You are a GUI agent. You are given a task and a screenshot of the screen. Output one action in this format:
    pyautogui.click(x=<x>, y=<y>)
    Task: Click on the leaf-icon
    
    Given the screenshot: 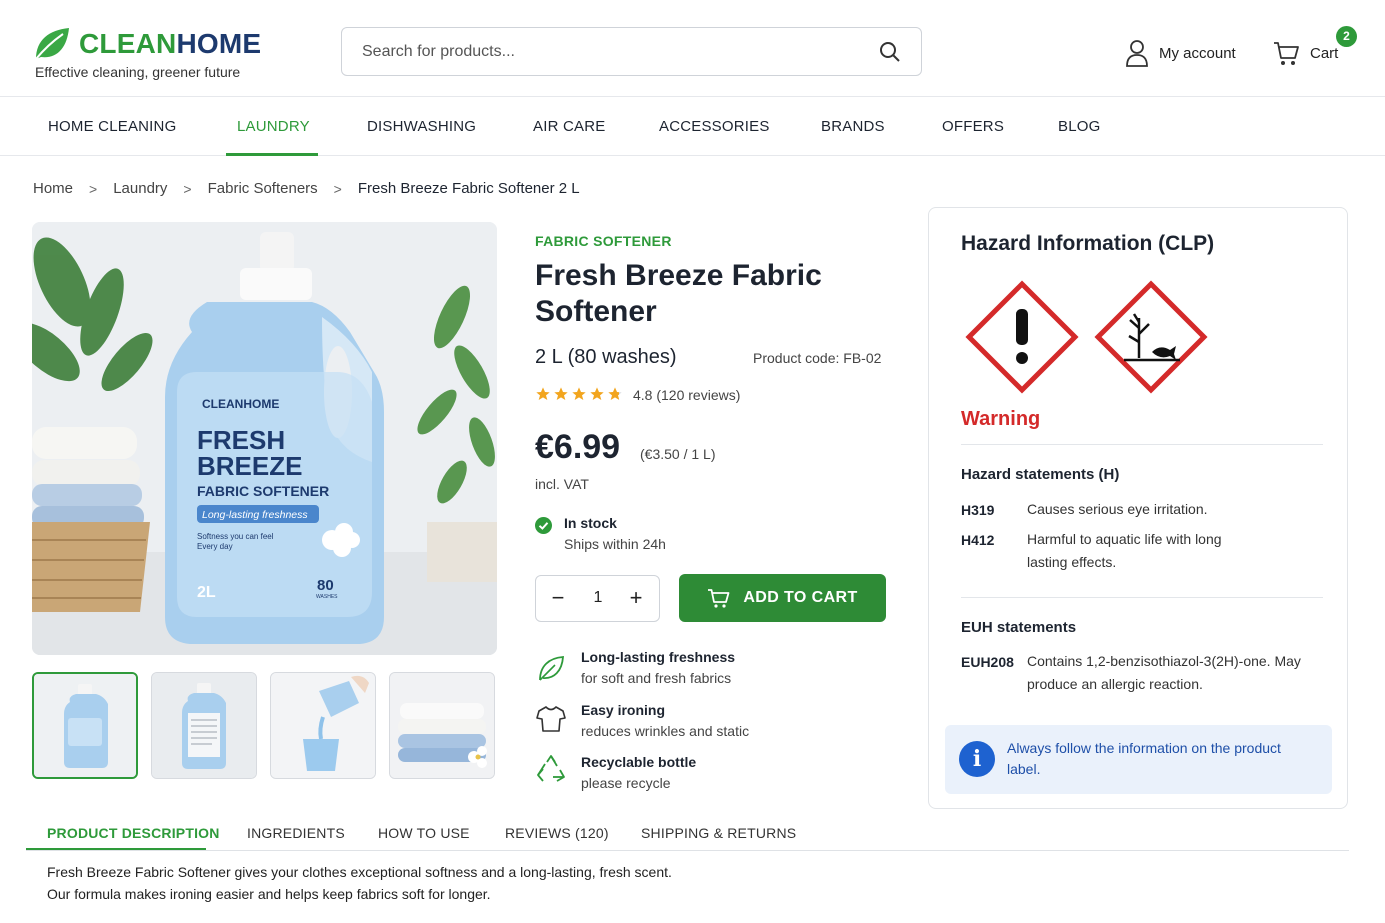 What is the action you would take?
    pyautogui.click(x=551, y=668)
    